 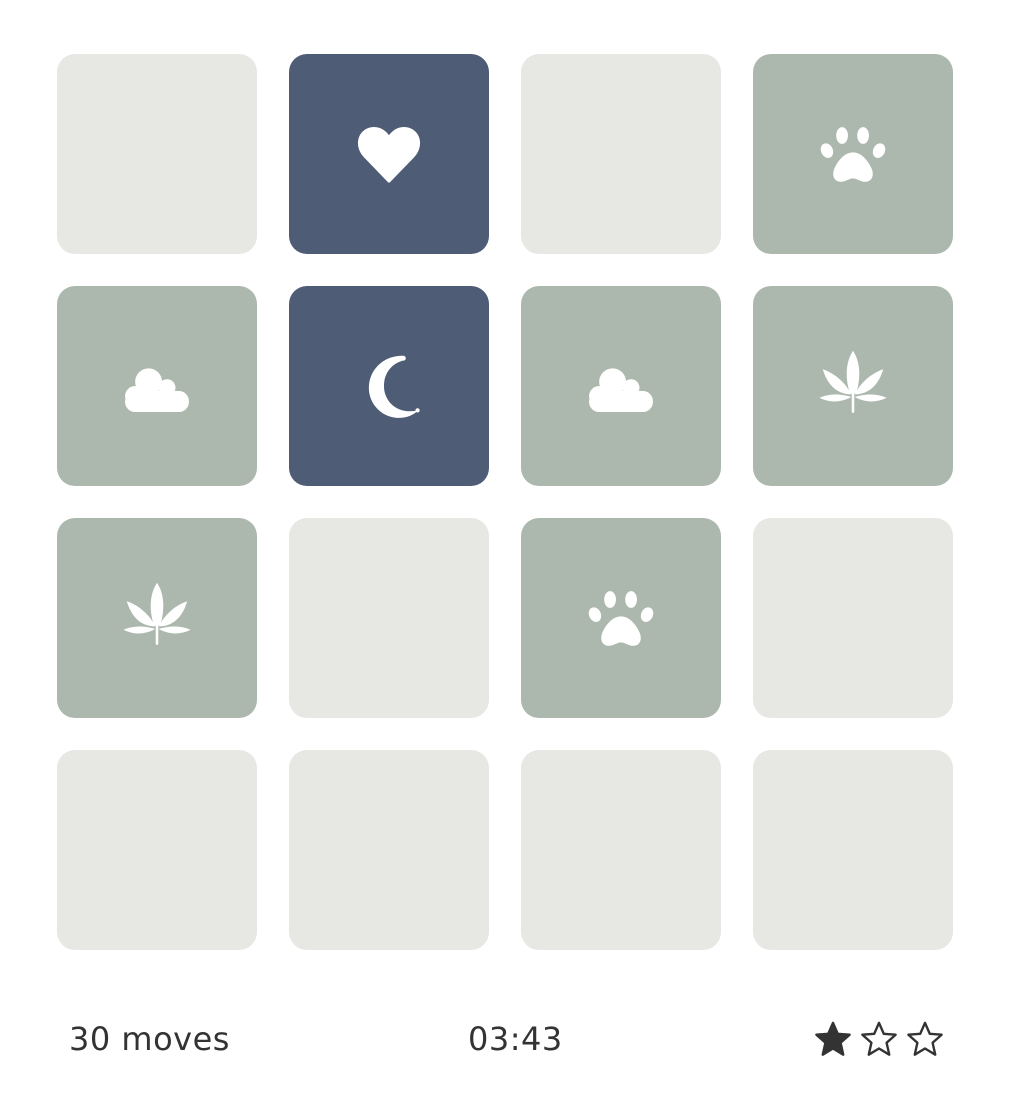 What do you see at coordinates (515, 1039) in the screenshot?
I see `game-timer: 03:43` at bounding box center [515, 1039].